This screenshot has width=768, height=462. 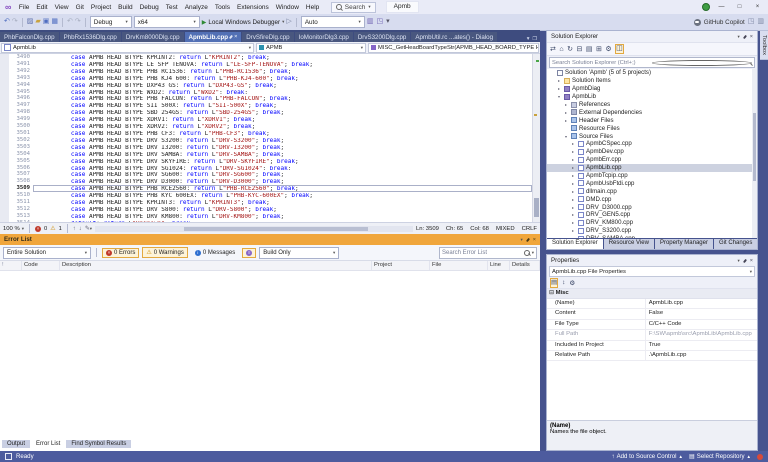 I want to click on start-without-debugging-icon: ▷, so click(x=288, y=22).